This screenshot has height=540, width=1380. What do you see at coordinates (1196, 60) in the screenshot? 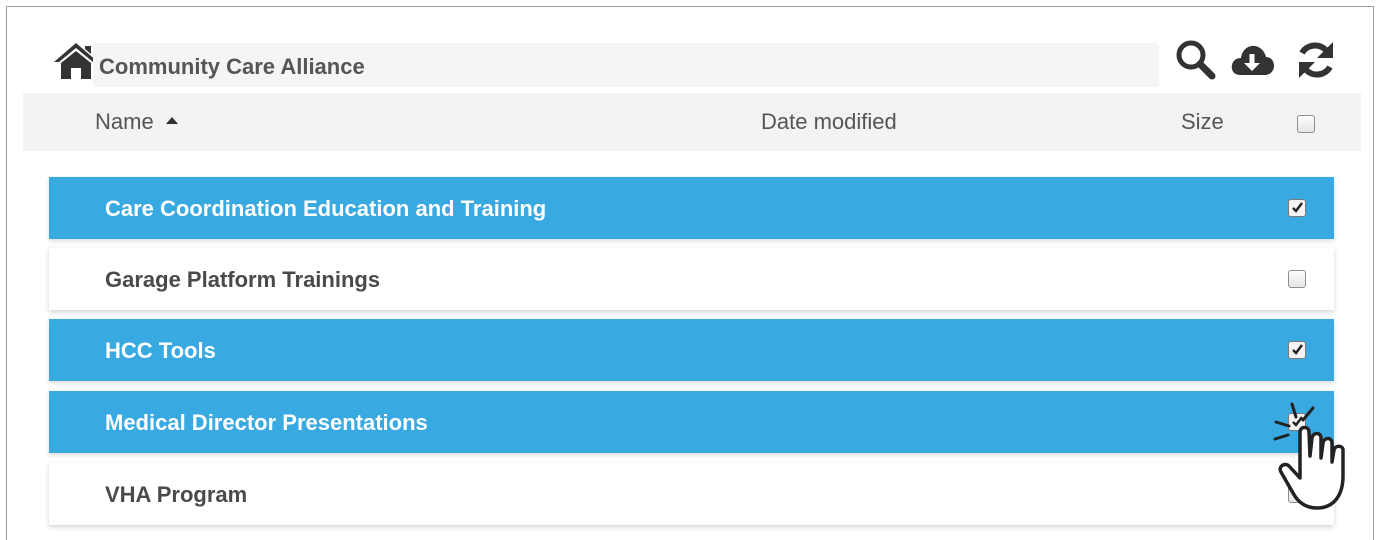
I see `search-icon` at bounding box center [1196, 60].